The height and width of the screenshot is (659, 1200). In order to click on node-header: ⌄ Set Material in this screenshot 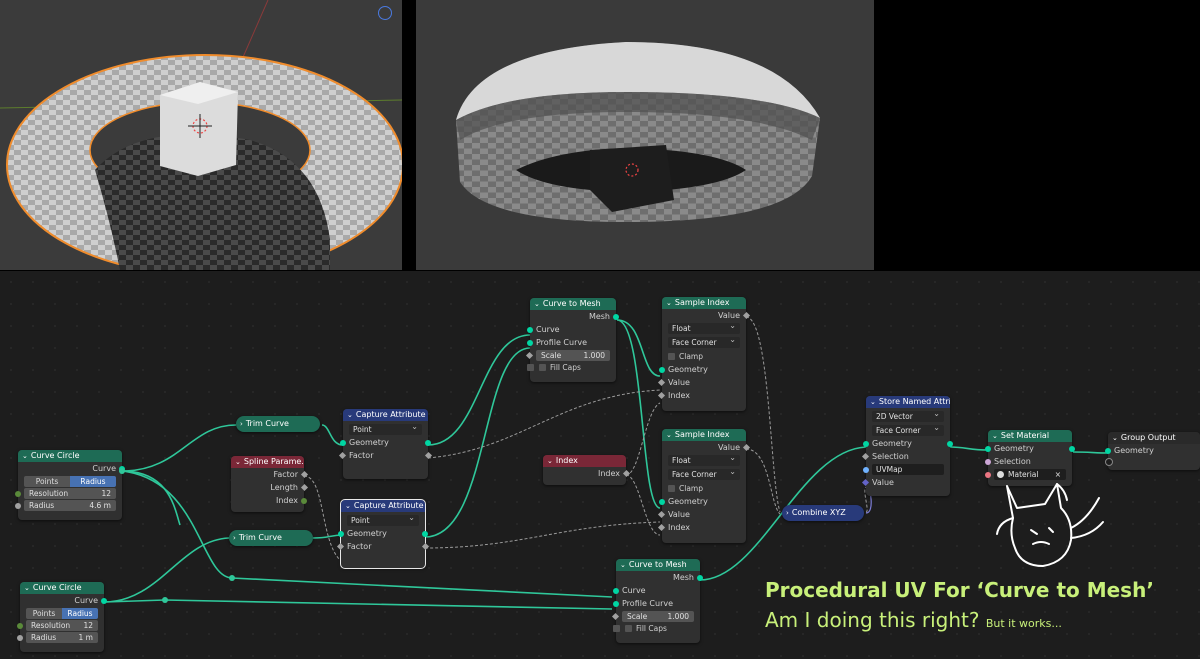, I will do `click(1030, 436)`.